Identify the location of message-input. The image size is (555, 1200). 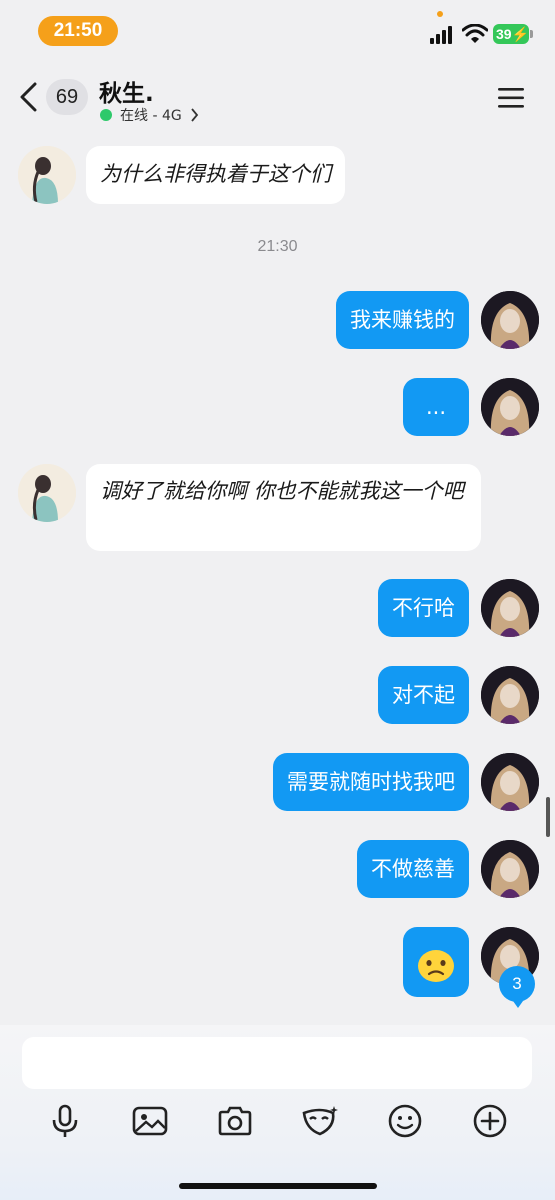
(277, 1063).